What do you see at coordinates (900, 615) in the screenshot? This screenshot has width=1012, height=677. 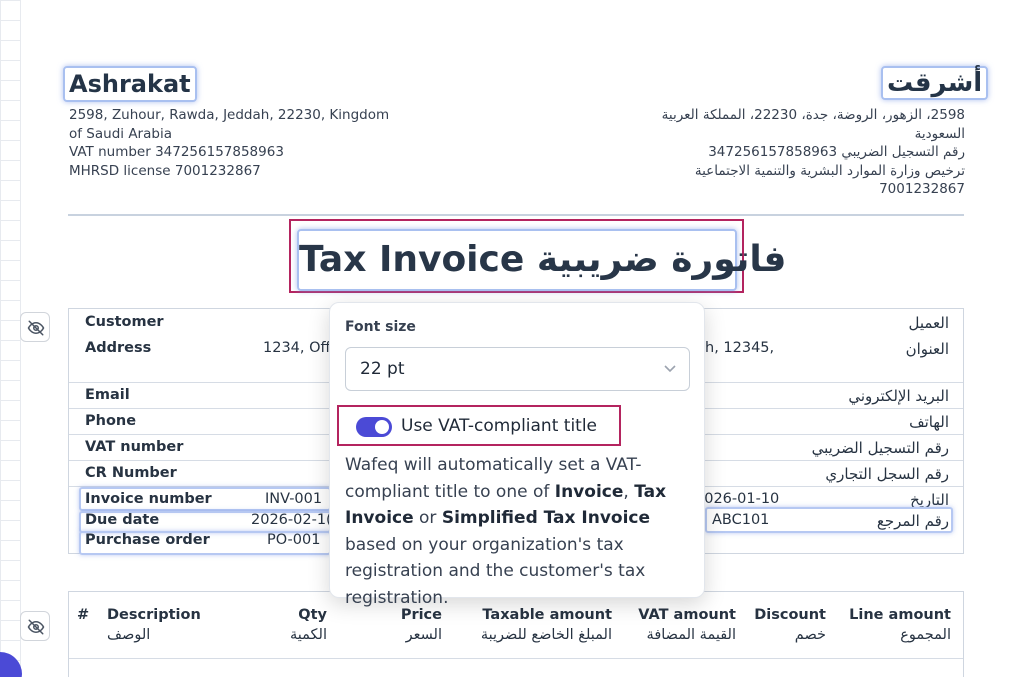 I see `col-line-amount-header: Line amount` at bounding box center [900, 615].